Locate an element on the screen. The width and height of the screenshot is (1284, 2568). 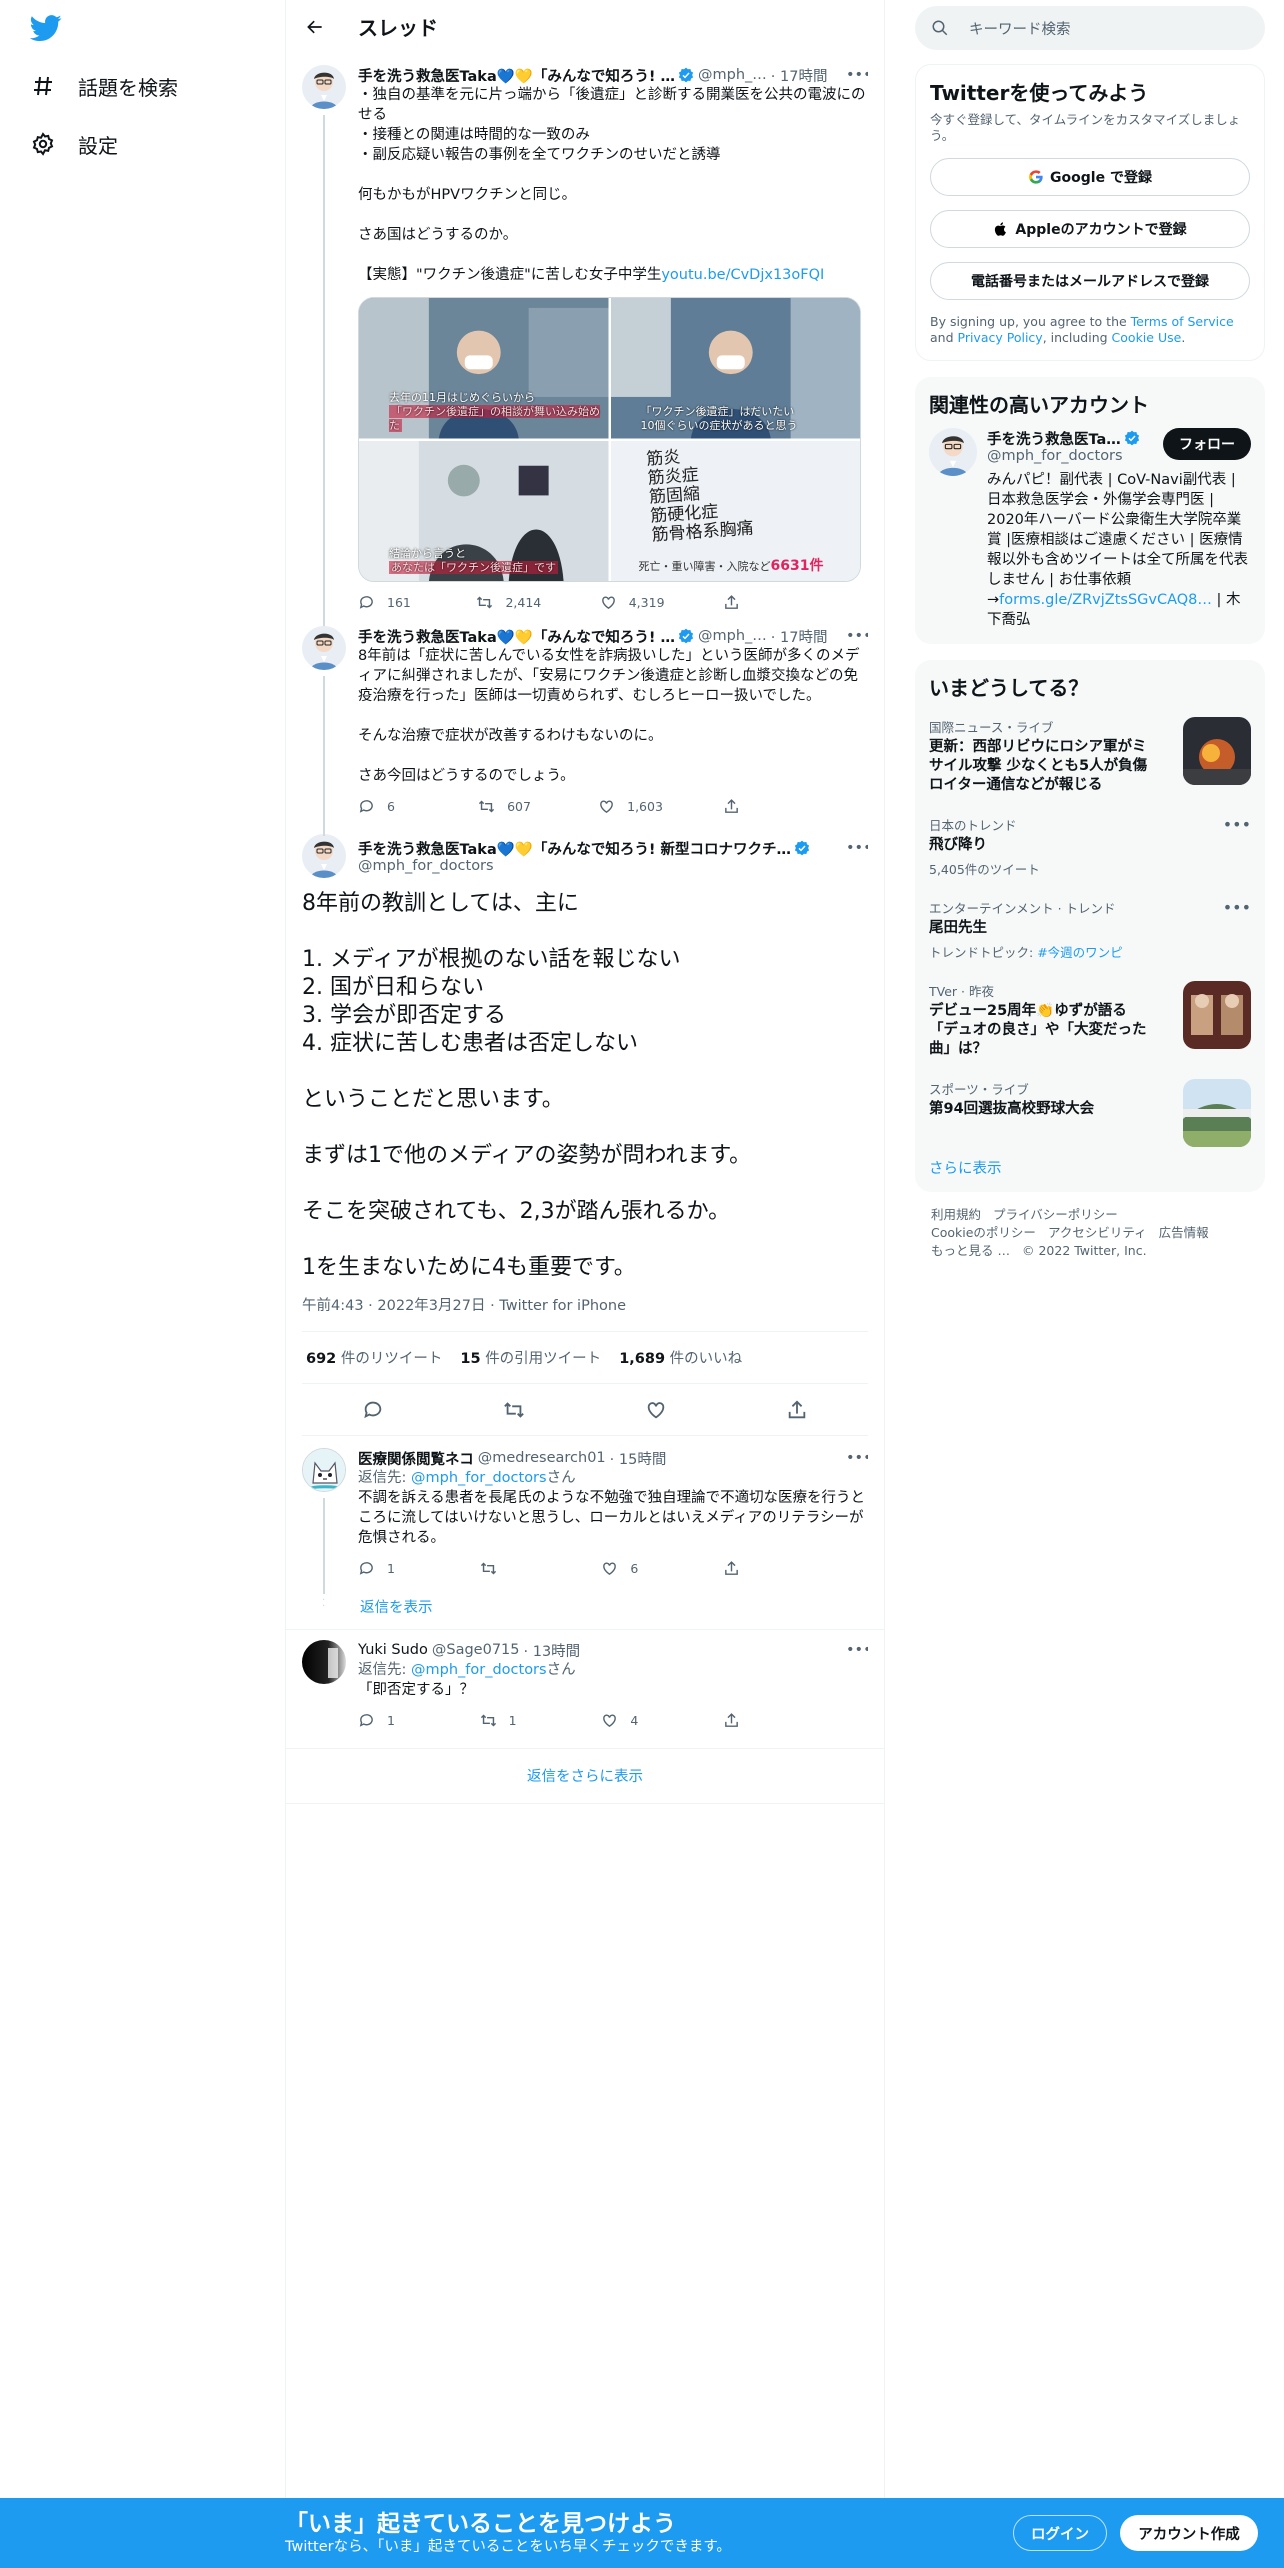
show-more-replies-button: 返信をさらに表示 is located at coordinates (585, 1776).